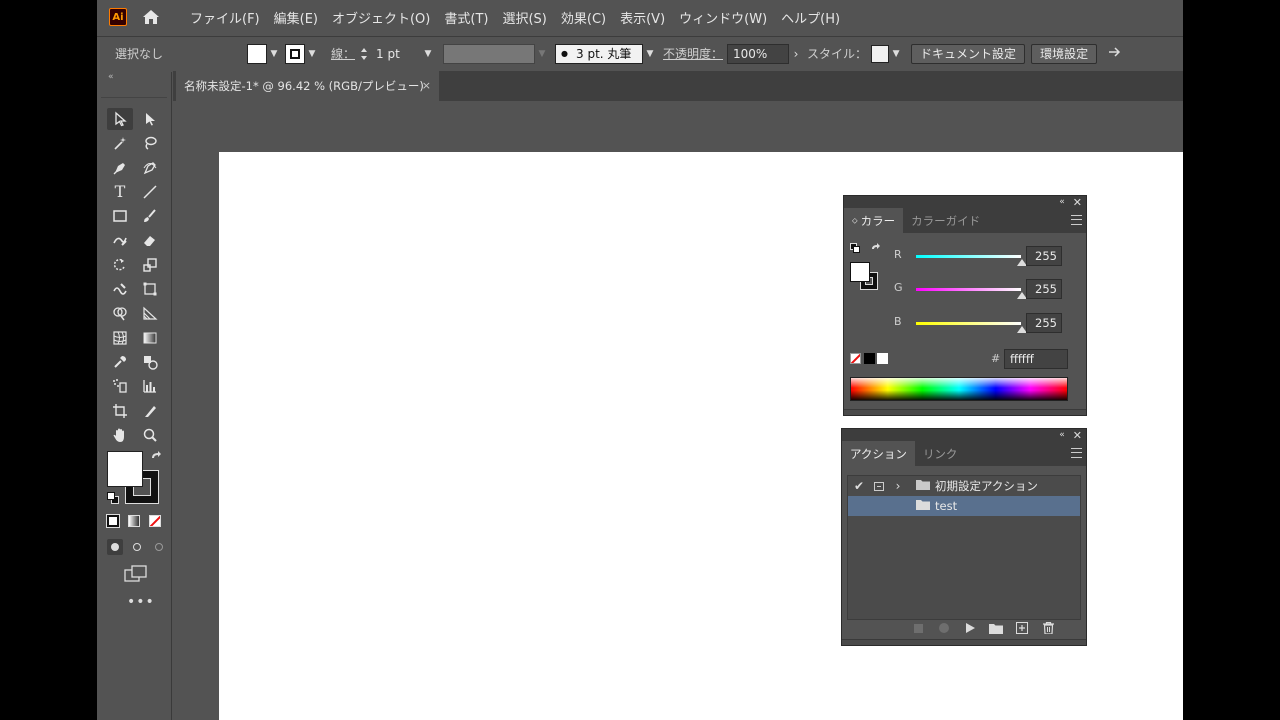  What do you see at coordinates (120, 168) in the screenshot?
I see `pen-tool-icon` at bounding box center [120, 168].